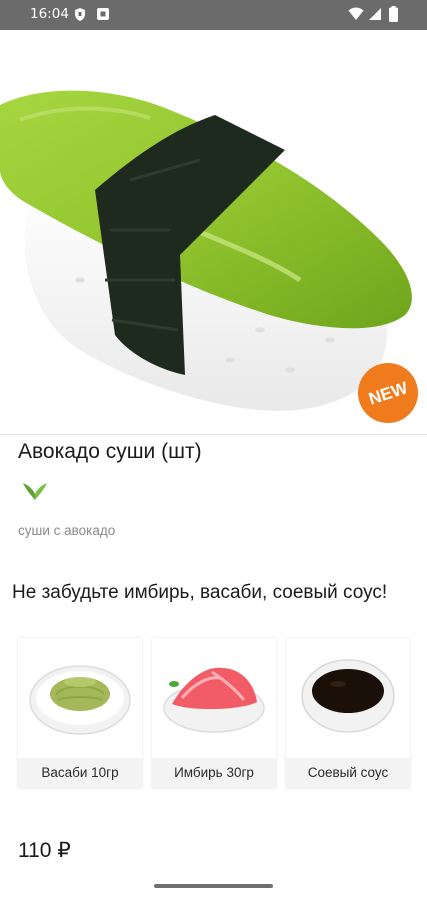 The height and width of the screenshot is (900, 427). What do you see at coordinates (393, 15) in the screenshot?
I see `battery-icon` at bounding box center [393, 15].